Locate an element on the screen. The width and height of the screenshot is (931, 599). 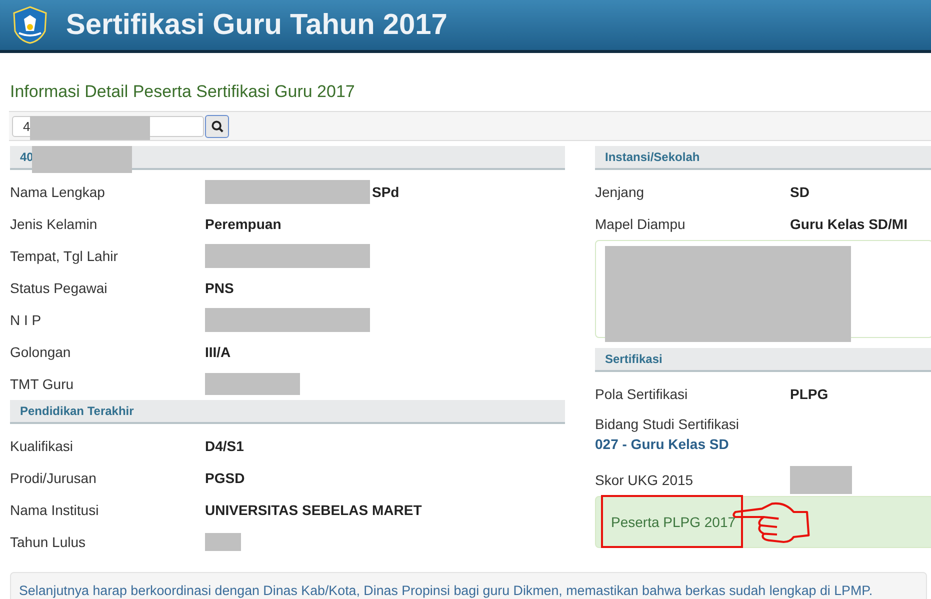
field-value: III/A is located at coordinates (218, 352).